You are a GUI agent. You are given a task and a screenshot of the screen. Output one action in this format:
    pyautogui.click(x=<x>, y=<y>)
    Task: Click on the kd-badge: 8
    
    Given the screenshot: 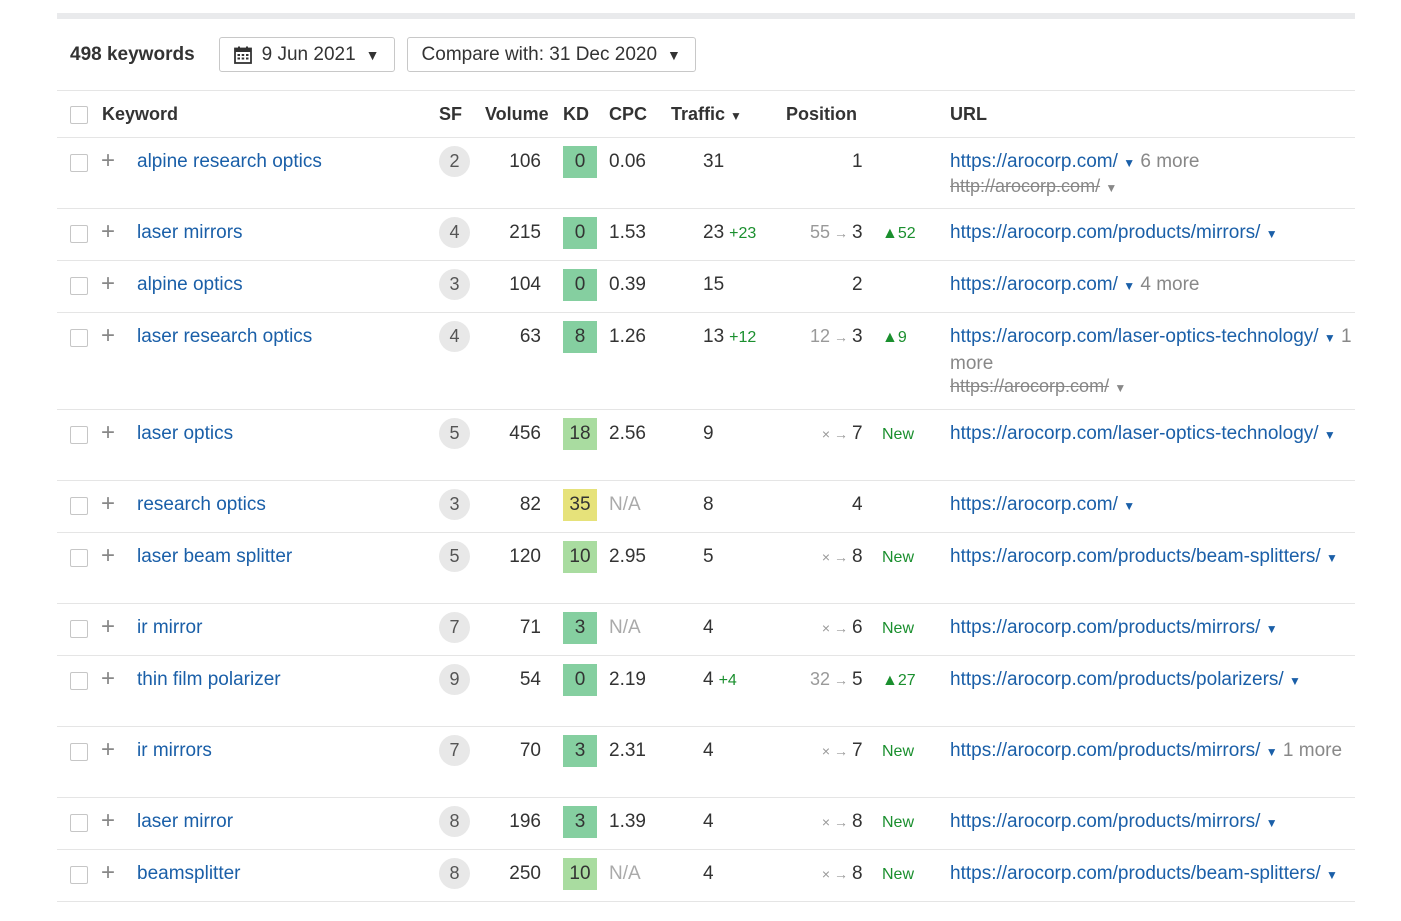 What is the action you would take?
    pyautogui.click(x=580, y=337)
    